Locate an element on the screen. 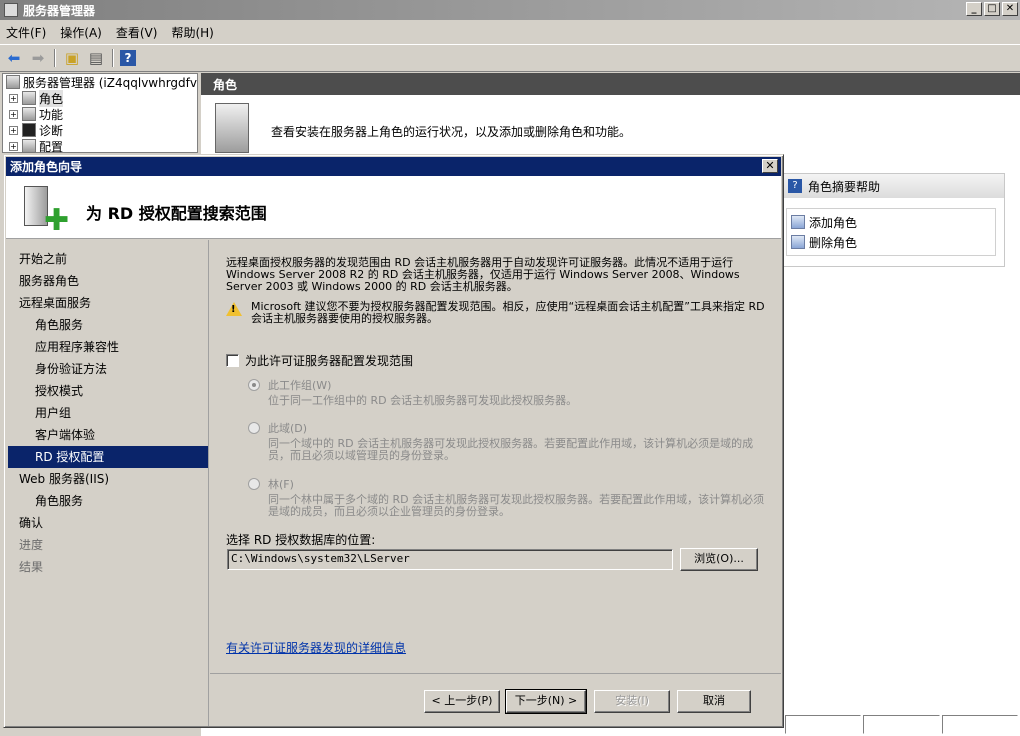 This screenshot has width=1020, height=736. main-window-titlebar: 服务器管理器 _ □ ✕ is located at coordinates (510, 10).